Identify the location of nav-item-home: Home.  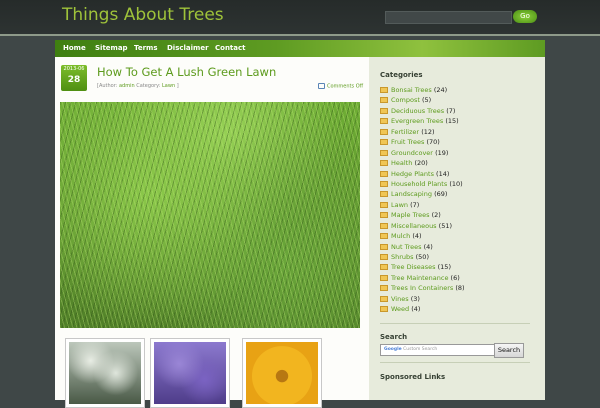
(74, 48).